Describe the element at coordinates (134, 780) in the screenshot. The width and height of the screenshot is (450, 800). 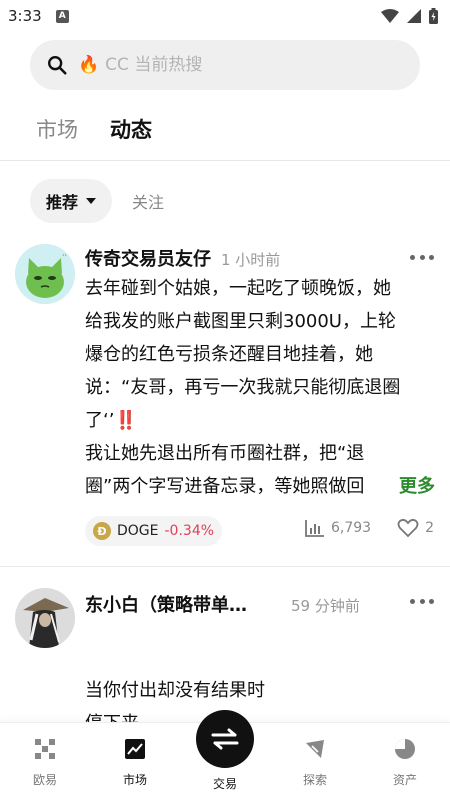
I see `nav-label: 市场` at that location.